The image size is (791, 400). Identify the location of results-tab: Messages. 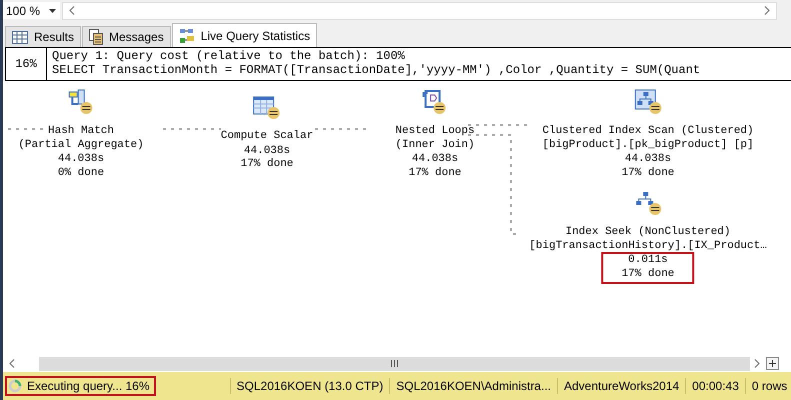
(126, 36).